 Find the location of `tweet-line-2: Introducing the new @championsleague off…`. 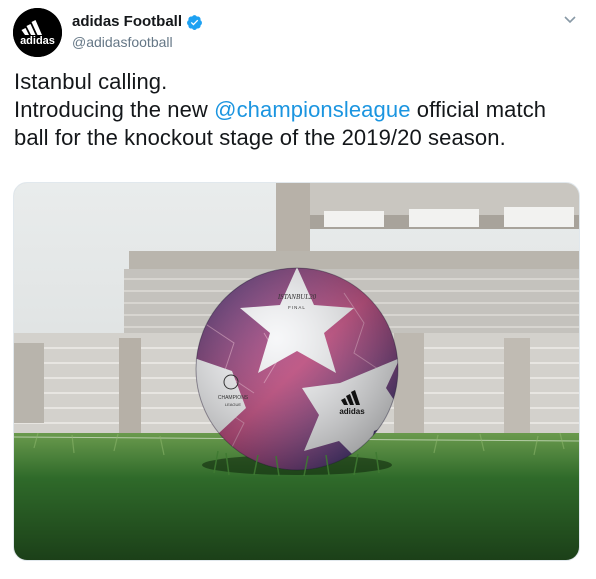

tweet-line-2: Introducing the new @championsleague off… is located at coordinates (299, 110).